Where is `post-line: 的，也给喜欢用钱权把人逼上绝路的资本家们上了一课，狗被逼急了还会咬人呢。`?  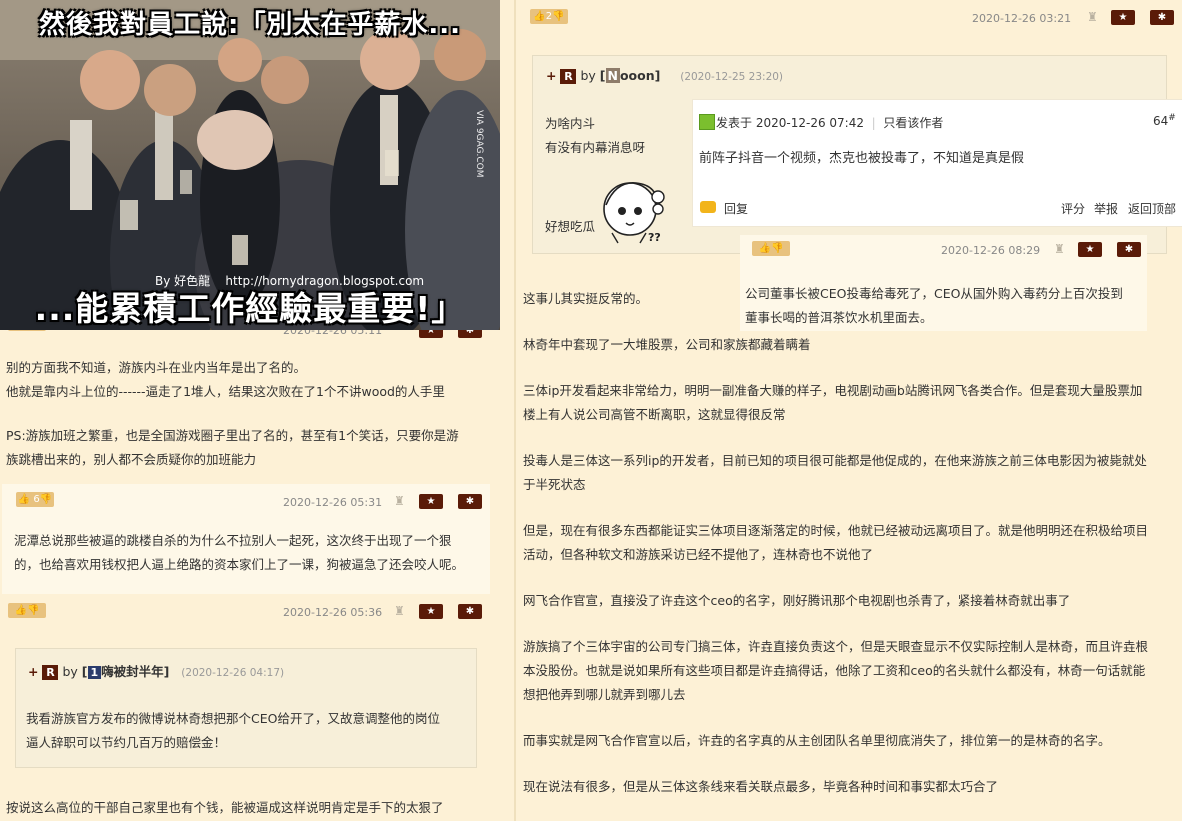
post-line: 的，也给喜欢用钱权把人逼上绝路的资本家们上了一课，狗被逼急了还会咬人呢。 is located at coordinates (239, 564).